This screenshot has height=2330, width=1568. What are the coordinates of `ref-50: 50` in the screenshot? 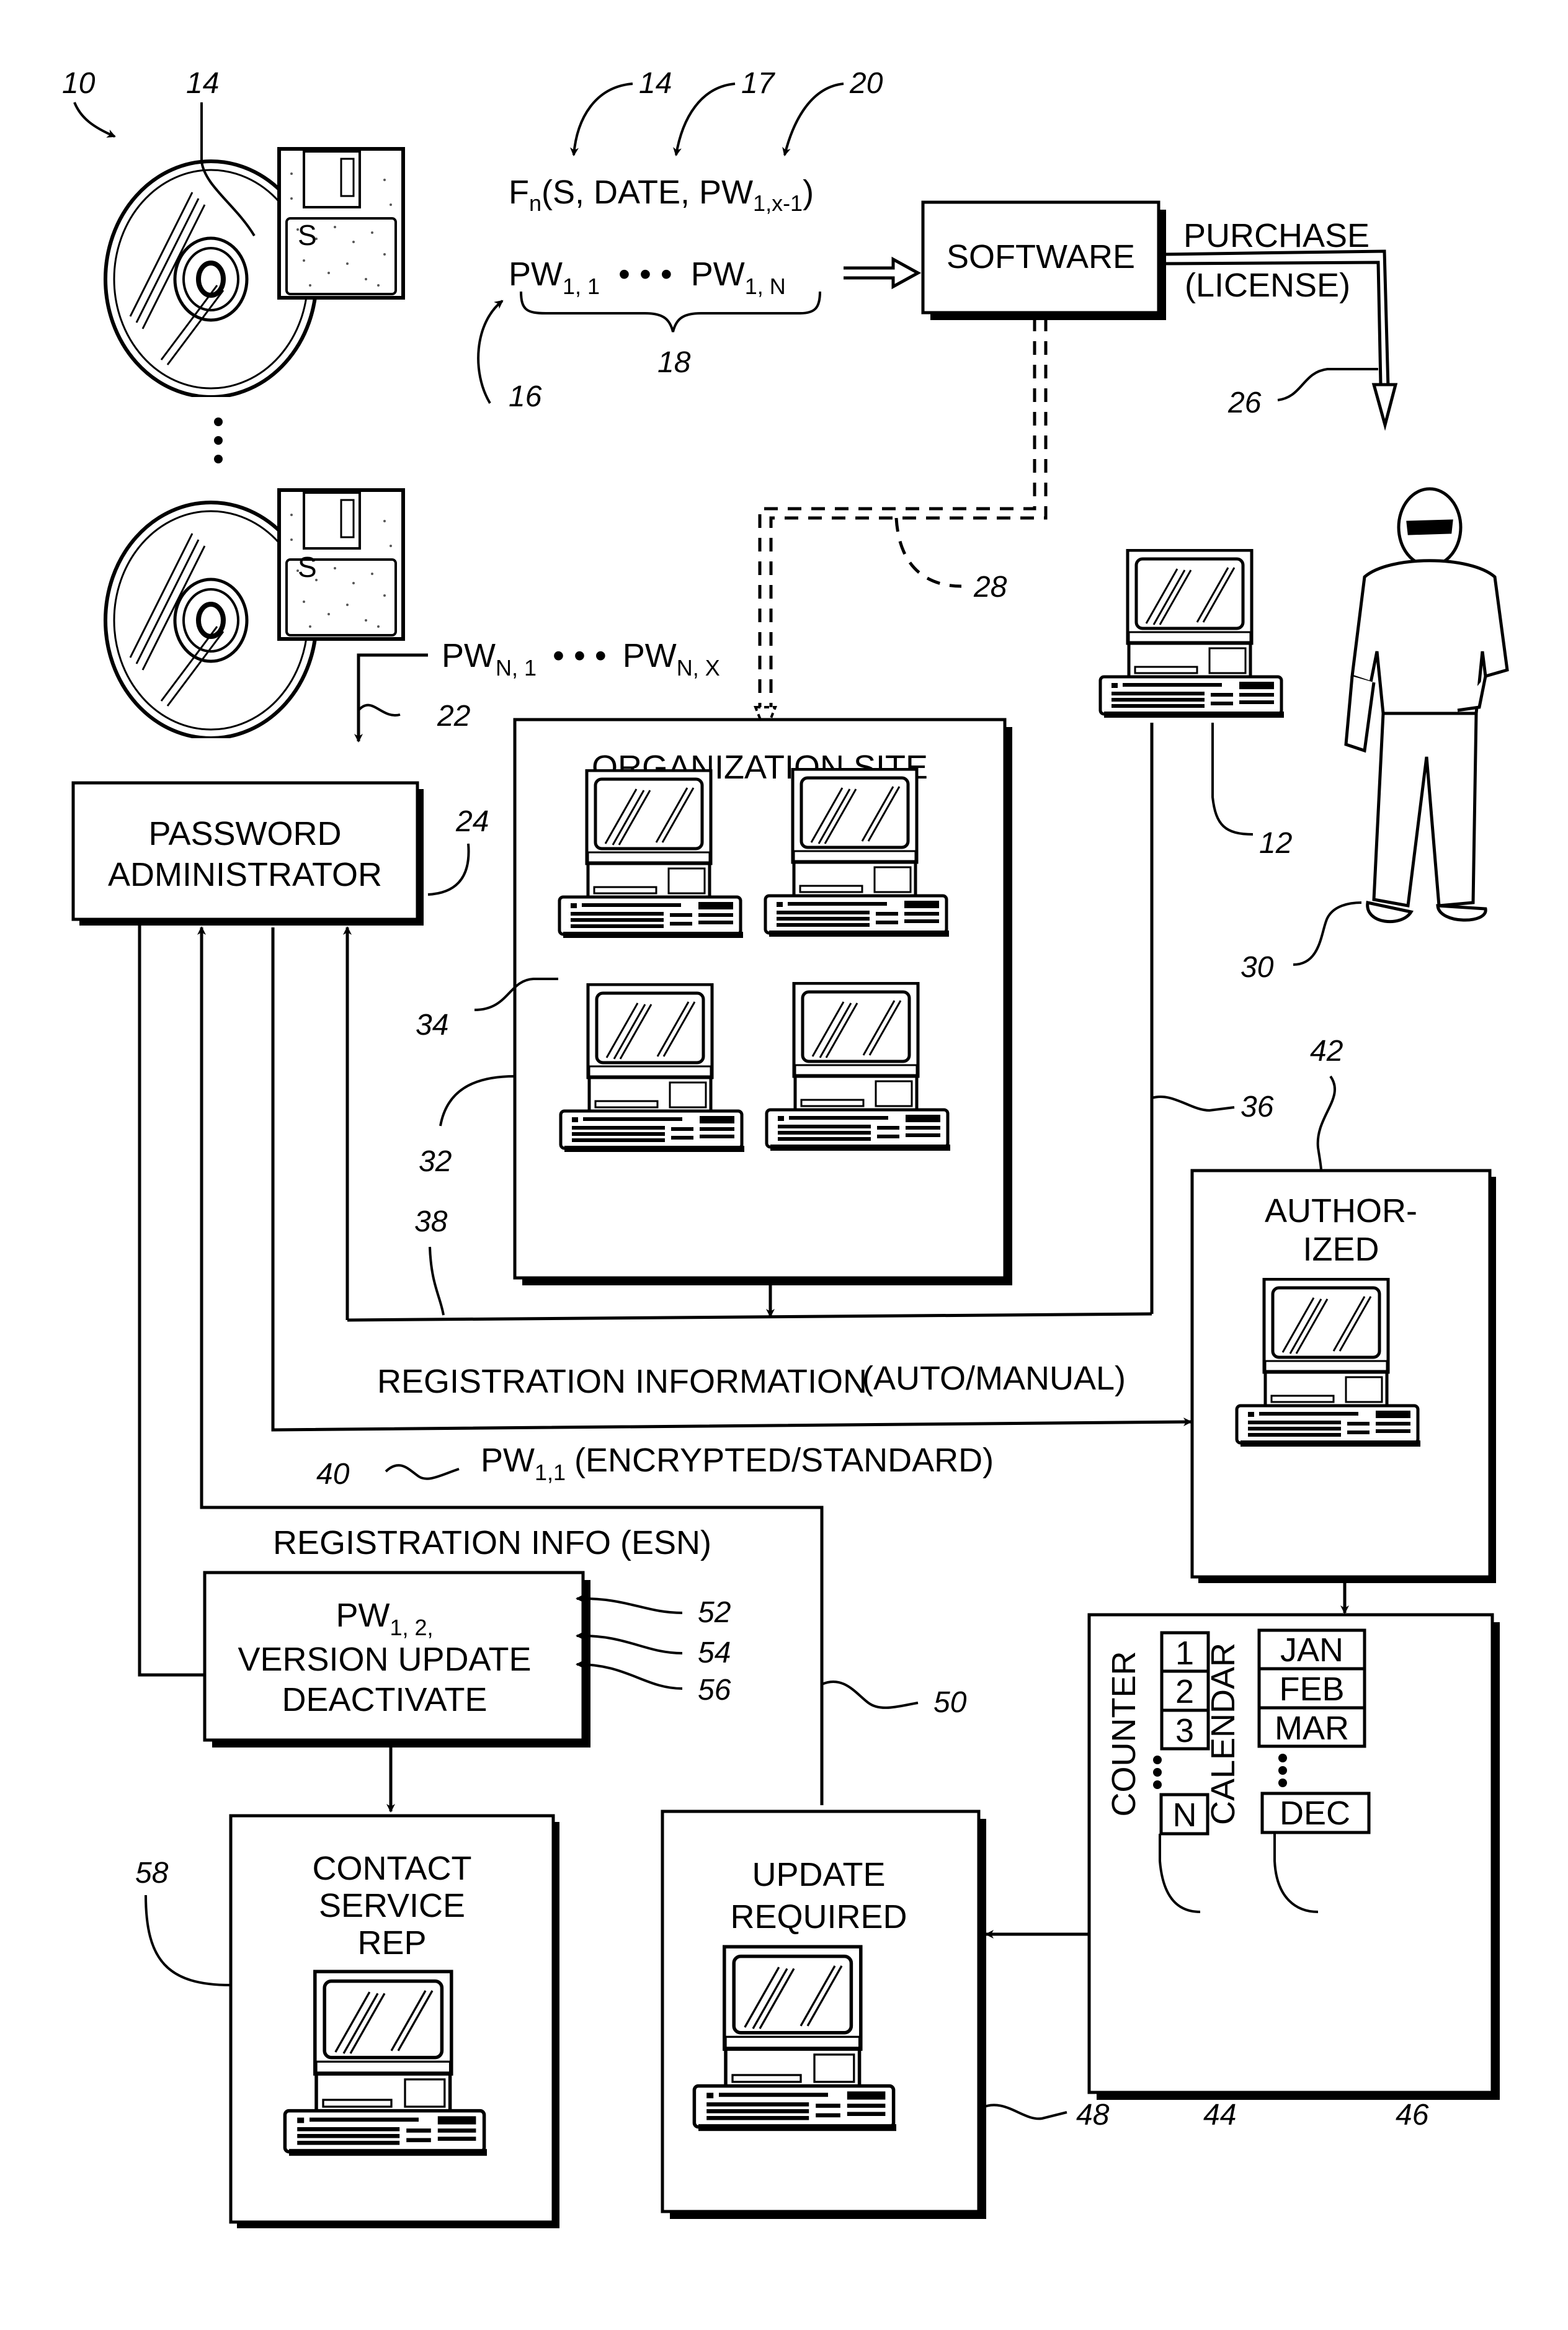 It's located at (950, 1702).